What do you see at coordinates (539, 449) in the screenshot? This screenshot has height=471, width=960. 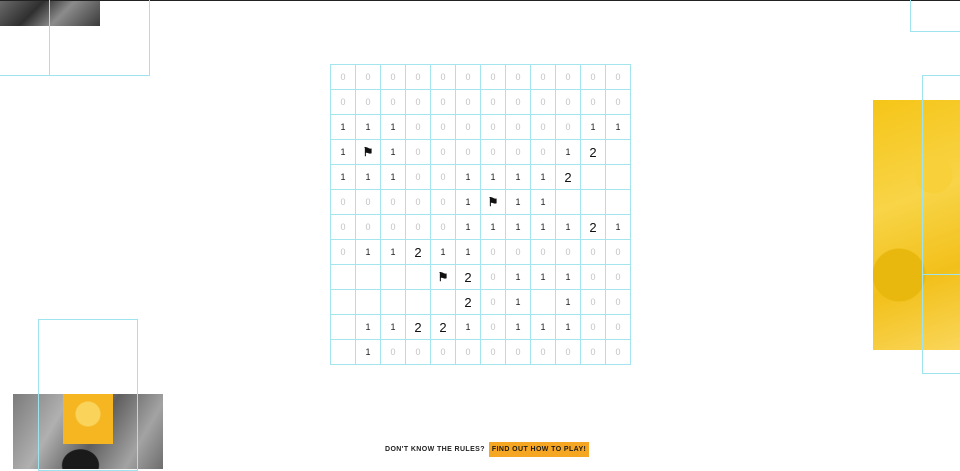 I see `how-to-play-button: FIND OUT HOW TO PLAY!` at bounding box center [539, 449].